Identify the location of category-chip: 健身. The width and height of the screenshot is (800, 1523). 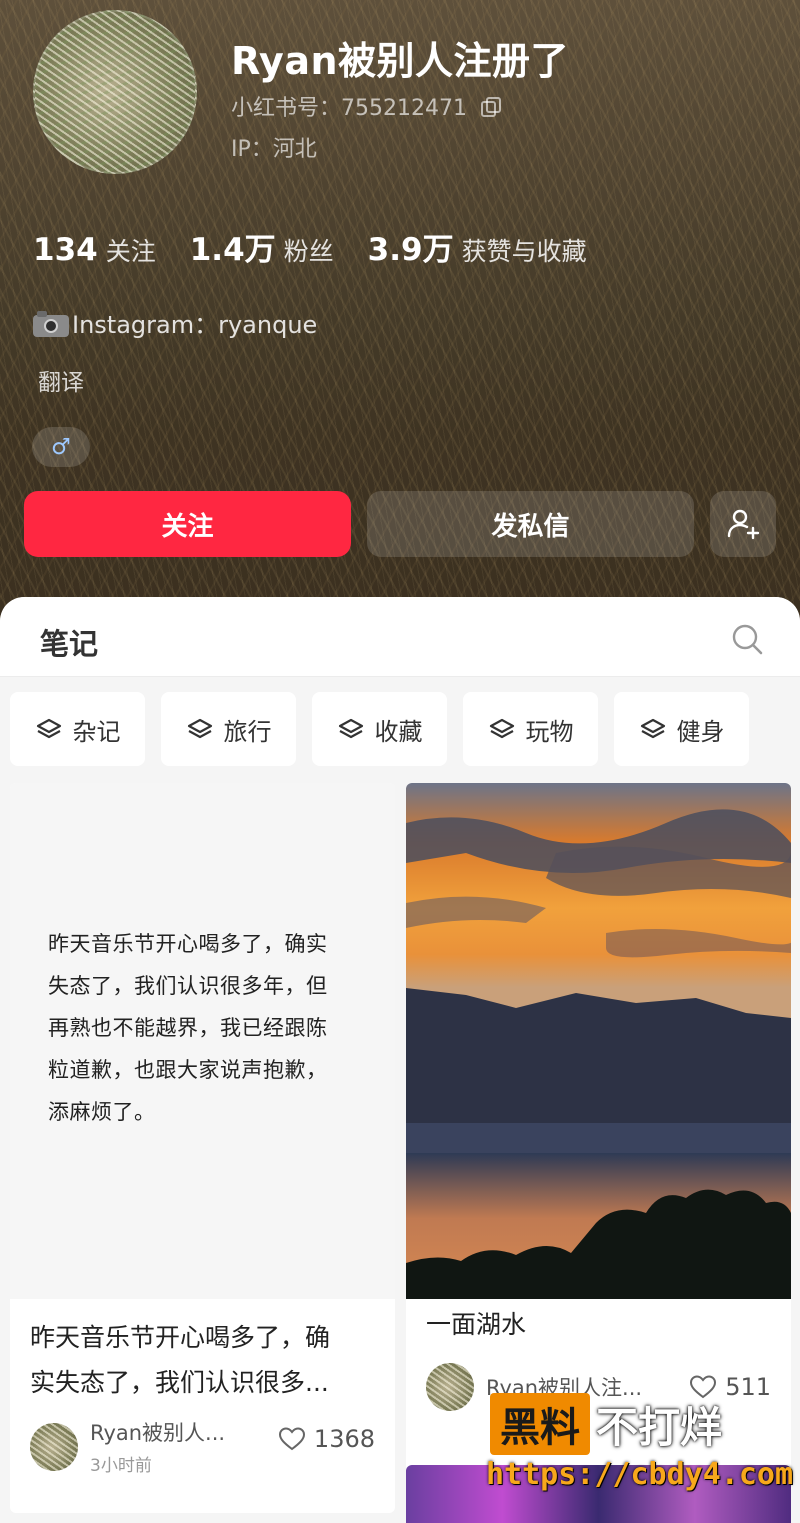
(681, 729).